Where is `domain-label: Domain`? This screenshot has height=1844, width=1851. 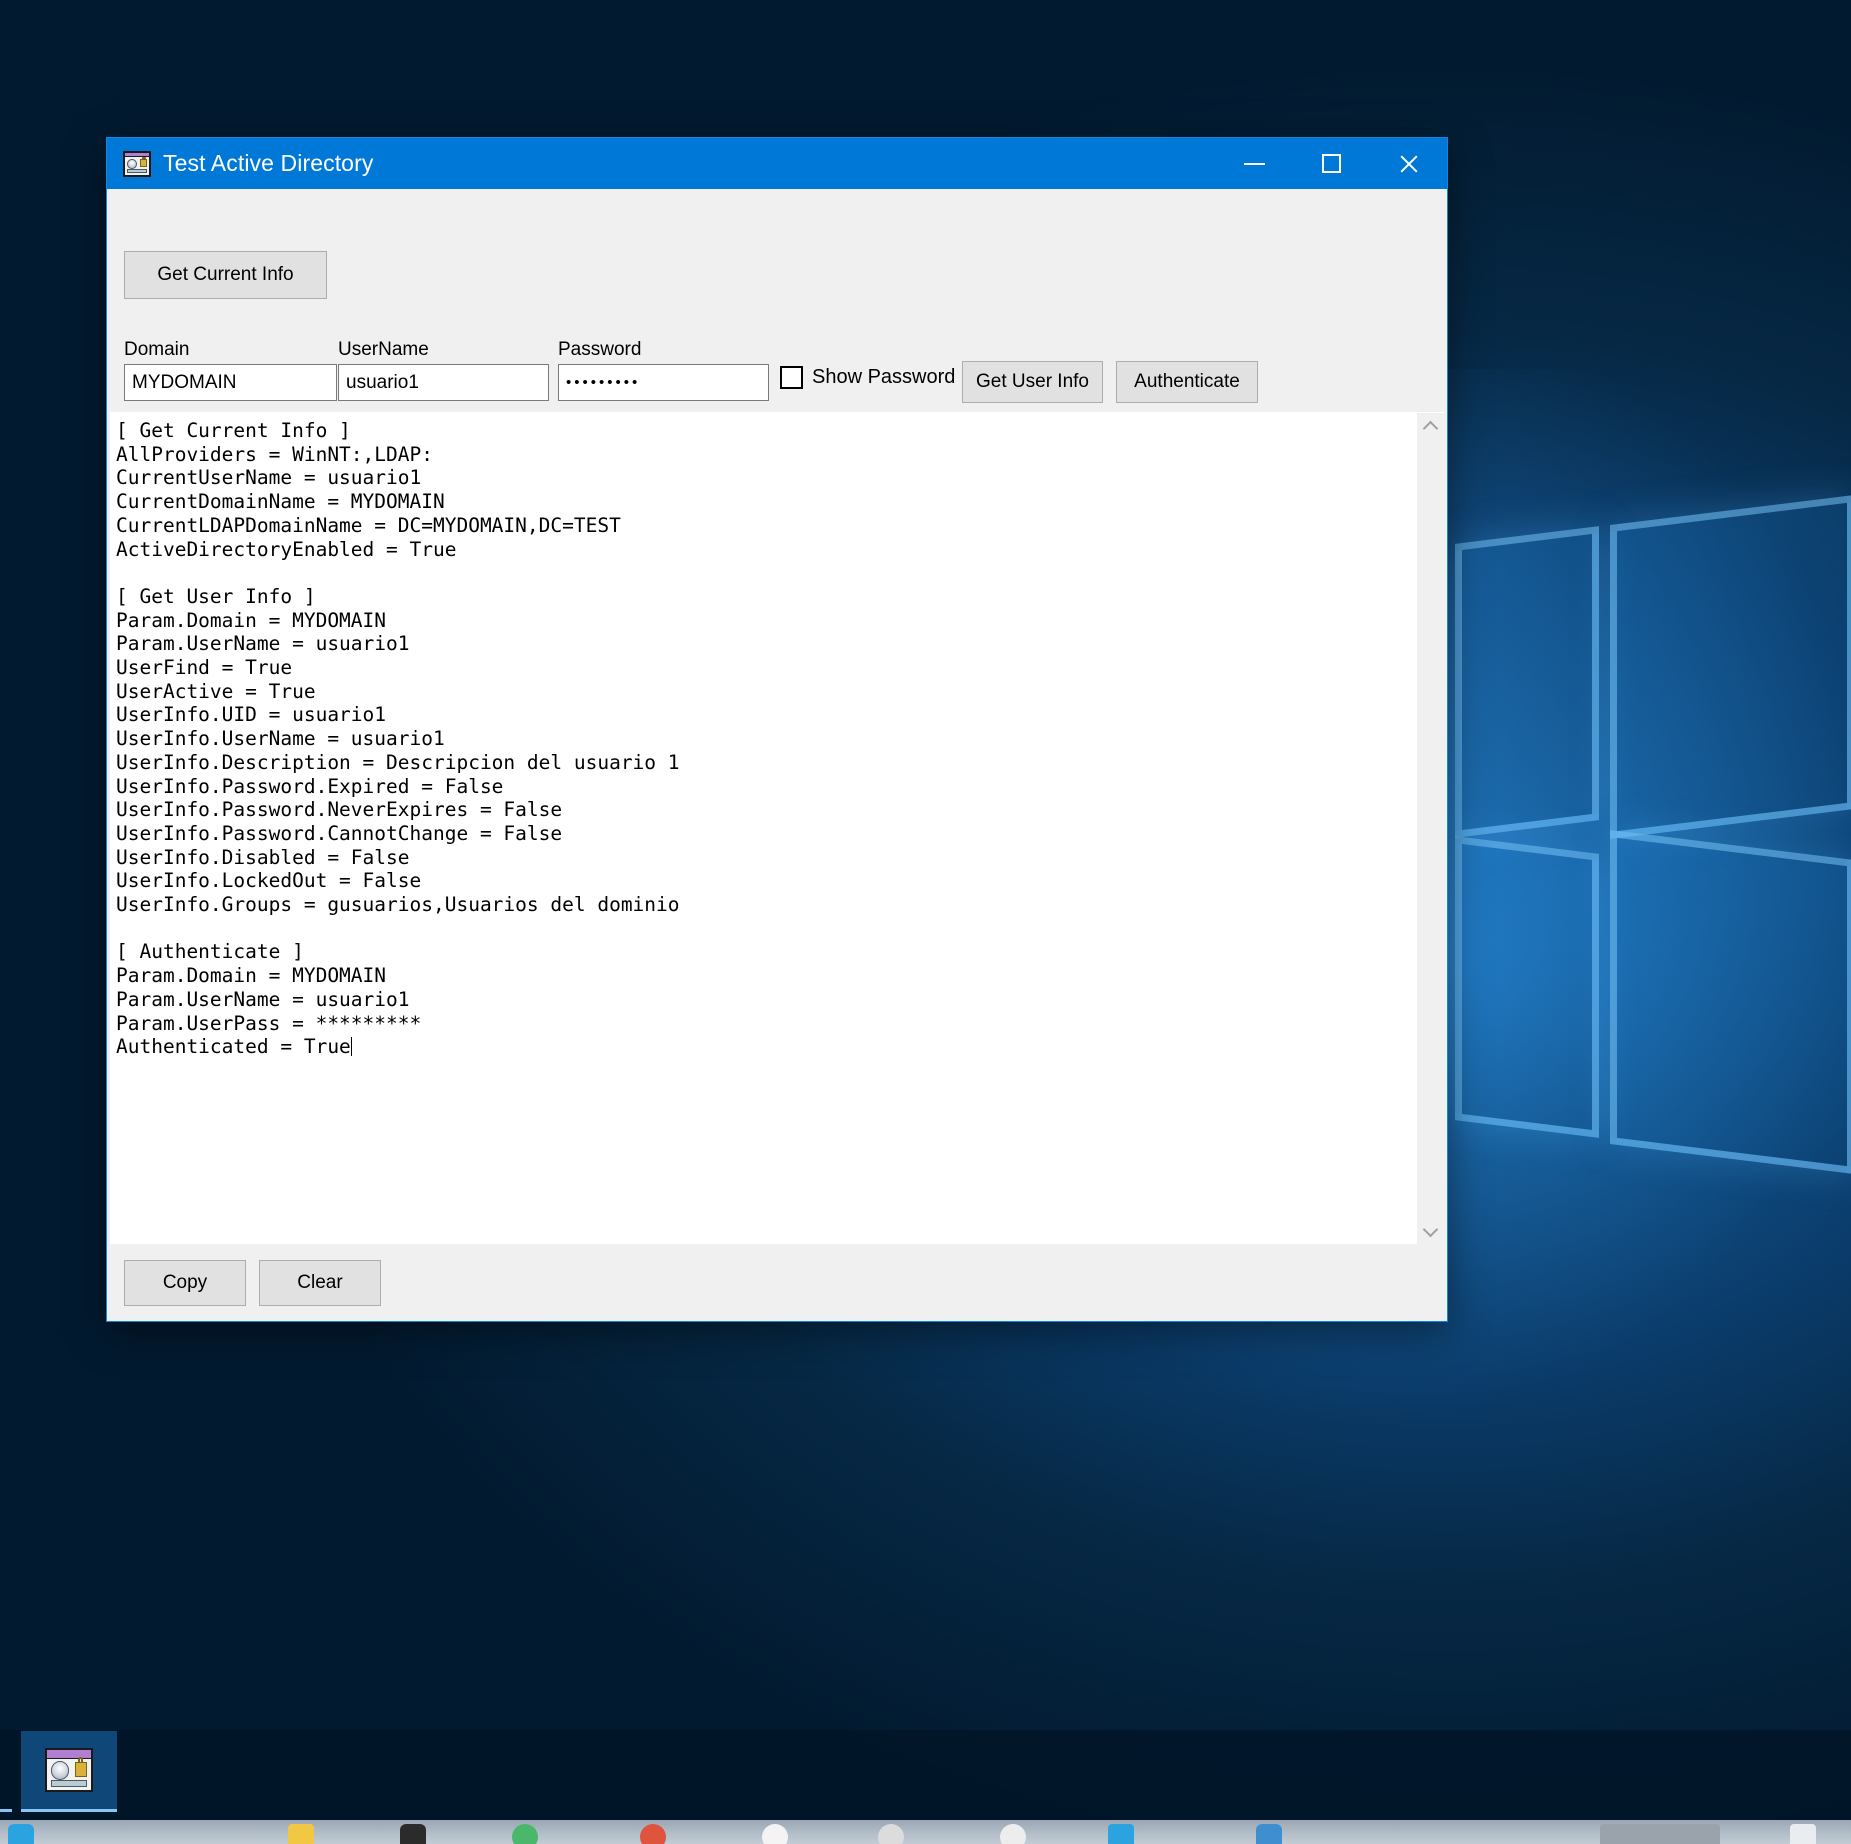
domain-label: Domain is located at coordinates (157, 349).